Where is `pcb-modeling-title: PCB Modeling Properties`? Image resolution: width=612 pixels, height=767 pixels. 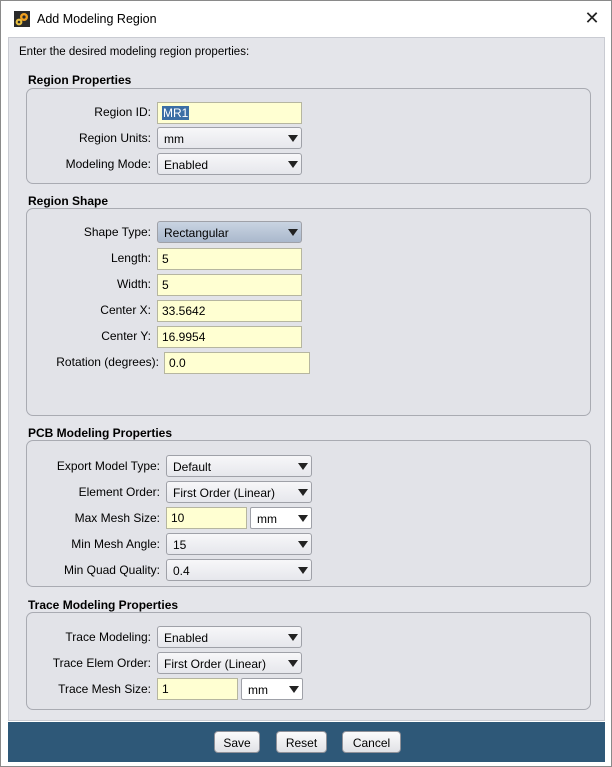 pcb-modeling-title: PCB Modeling Properties is located at coordinates (100, 433).